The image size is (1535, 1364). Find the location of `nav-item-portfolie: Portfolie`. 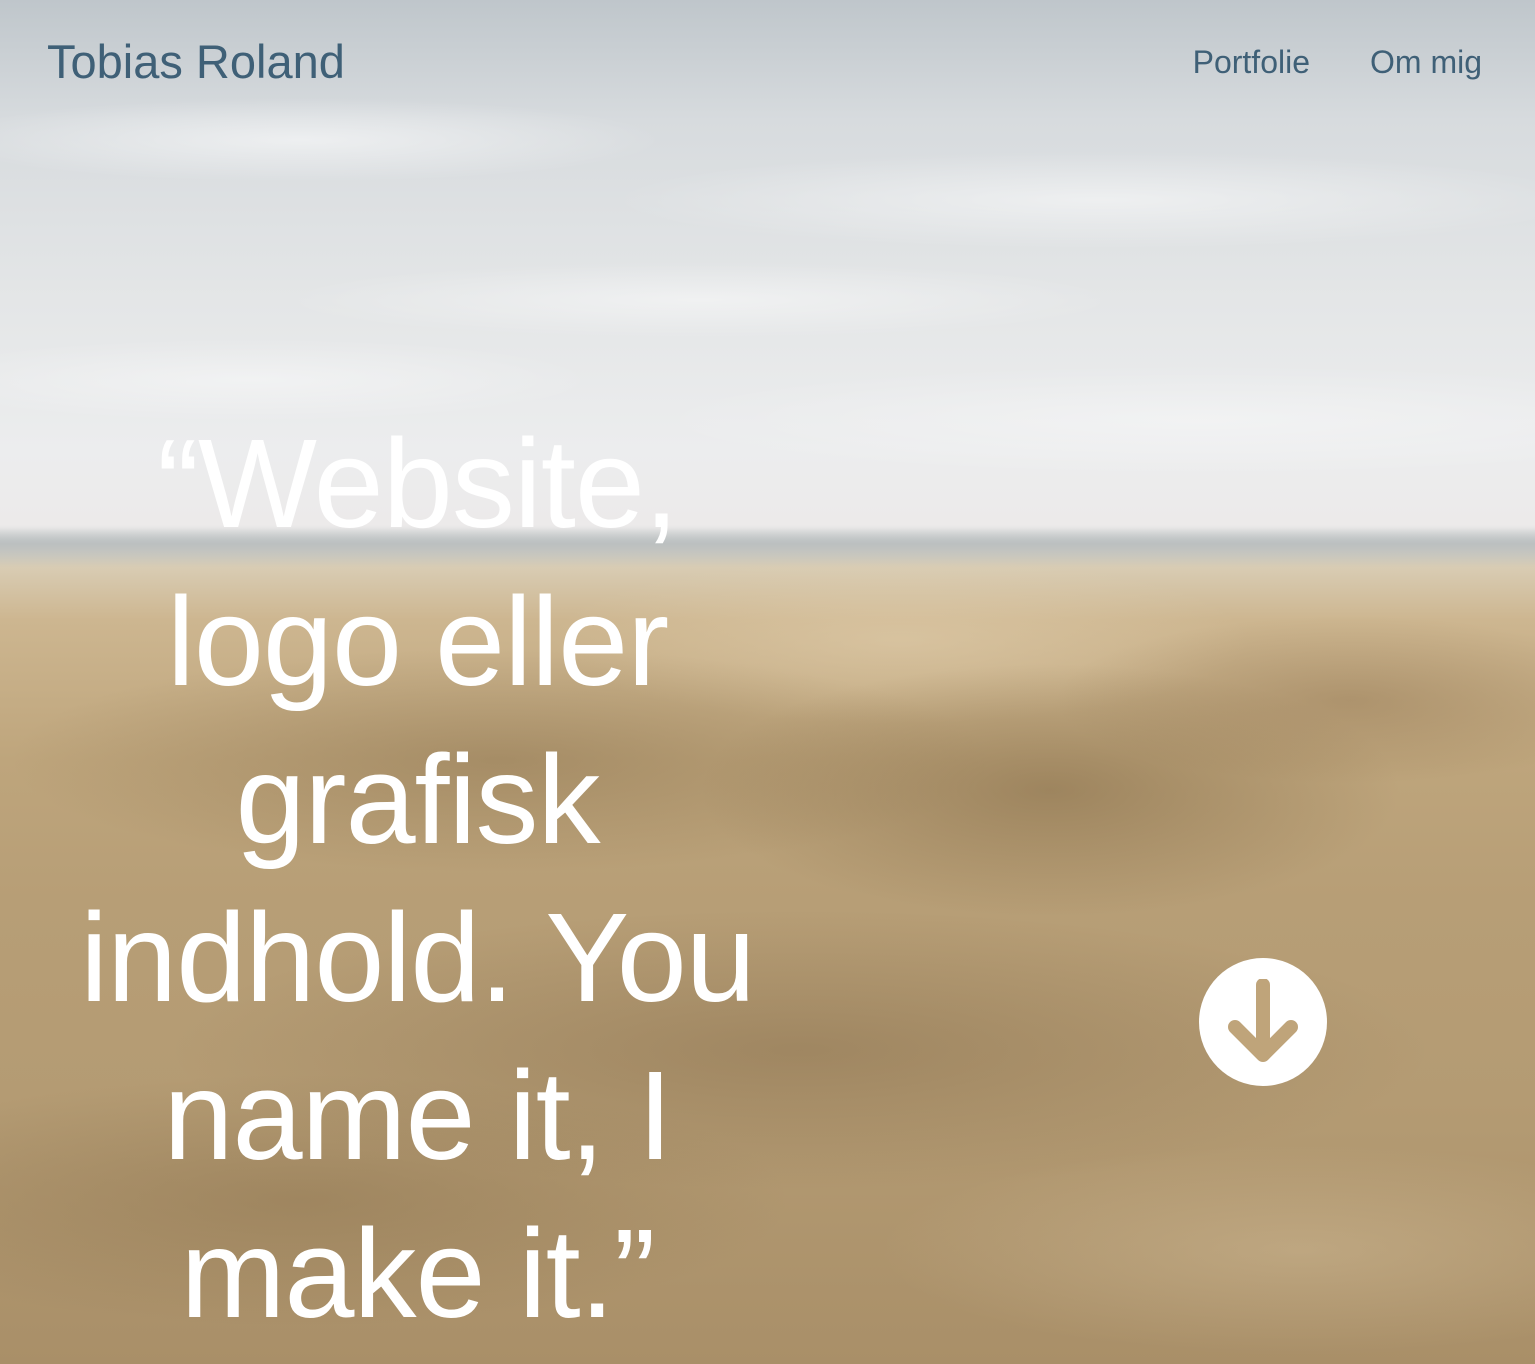

nav-item-portfolie: Portfolie is located at coordinates (1251, 62).